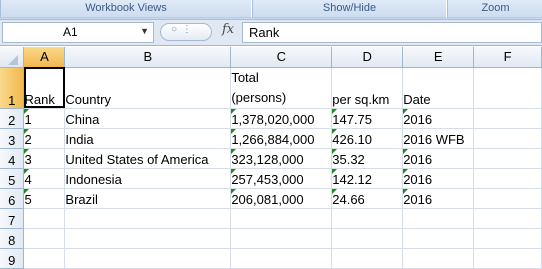  What do you see at coordinates (12, 178) in the screenshot?
I see `row-header-5: 5` at bounding box center [12, 178].